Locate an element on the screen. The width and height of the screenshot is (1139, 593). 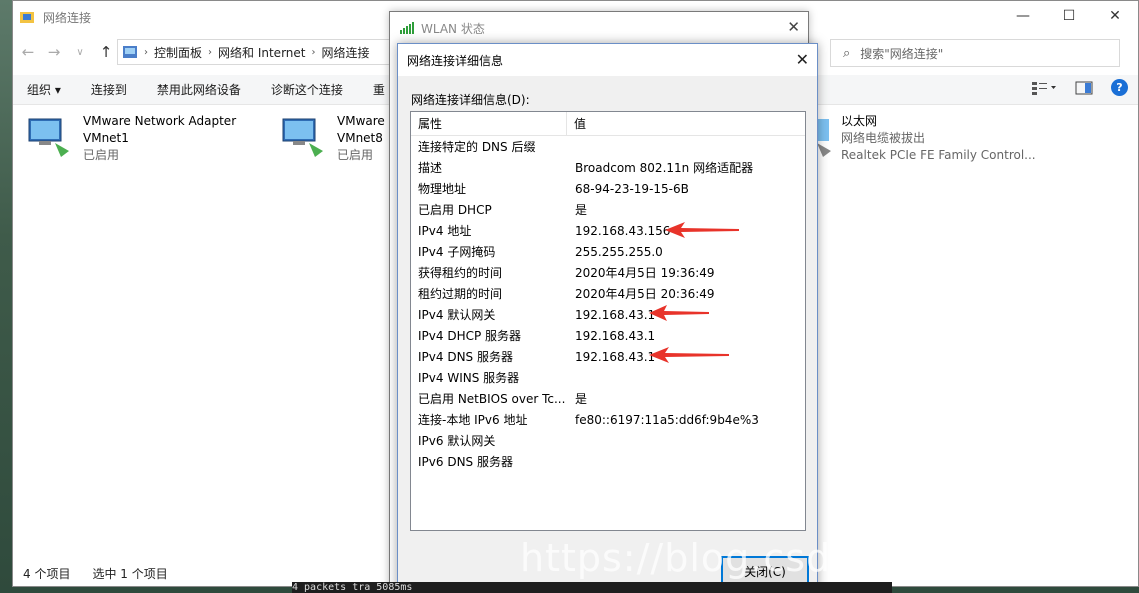
table-row: IPv4 DHCP 服务器 192.168.43.1 is located at coordinates (608, 335).